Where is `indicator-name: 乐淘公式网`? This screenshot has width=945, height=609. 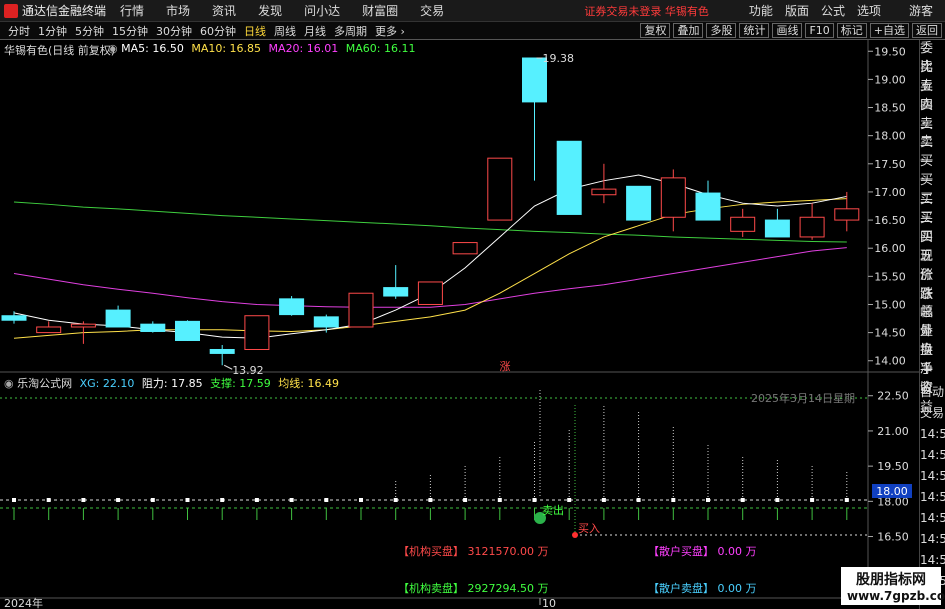
indicator-name: 乐淘公式网 is located at coordinates (45, 383).